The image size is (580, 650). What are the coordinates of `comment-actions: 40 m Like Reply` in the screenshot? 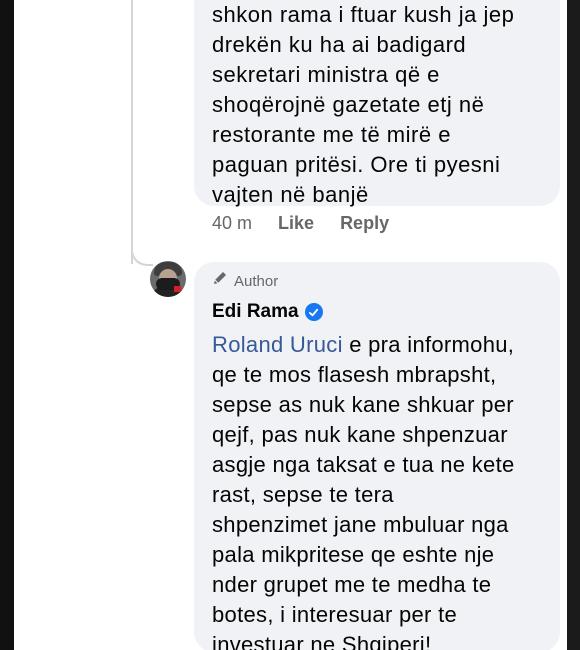 It's located at (300, 223).